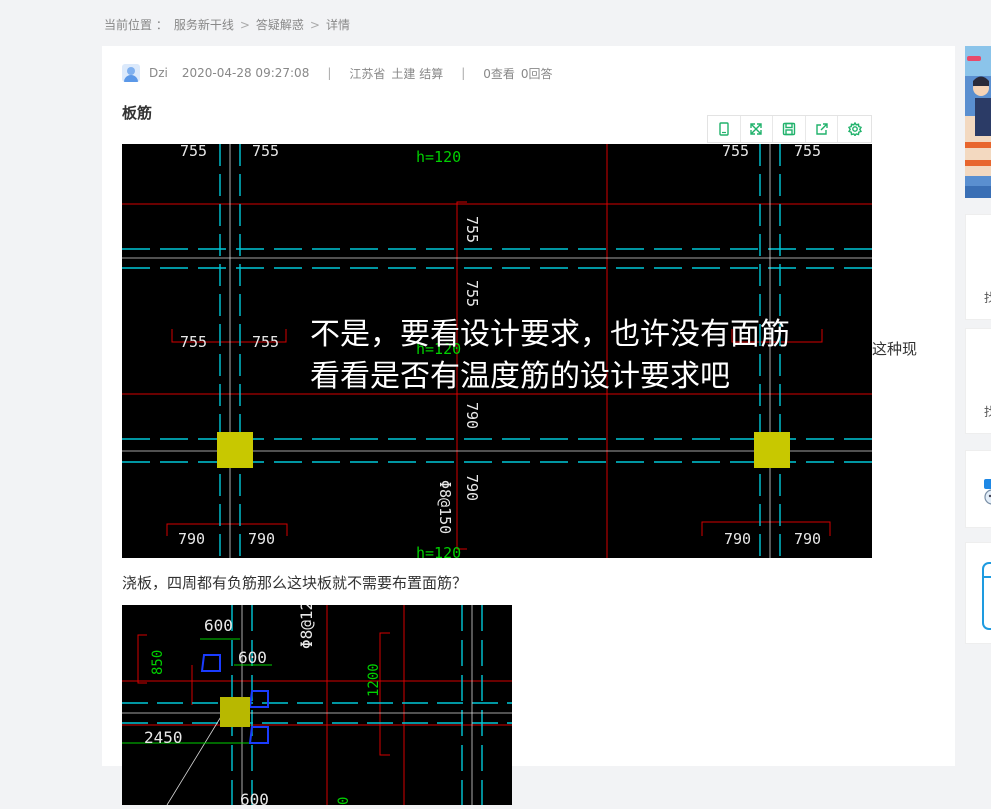 The image size is (991, 809). Describe the element at coordinates (499, 73) in the screenshot. I see `view-count: 0查看` at that location.